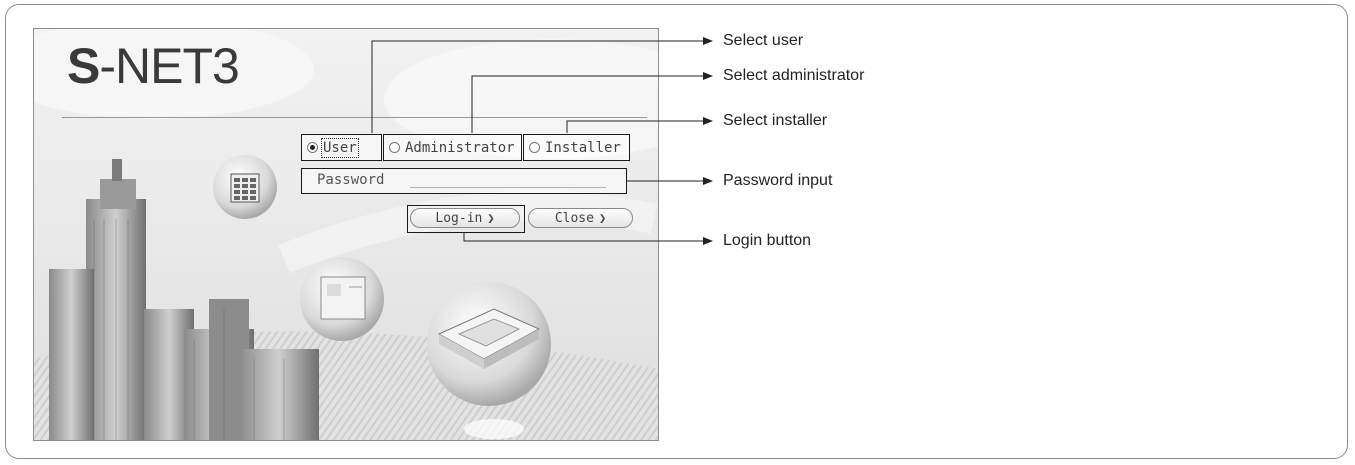  Describe the element at coordinates (583, 147) in the screenshot. I see `role-label-installer: Installer` at that location.